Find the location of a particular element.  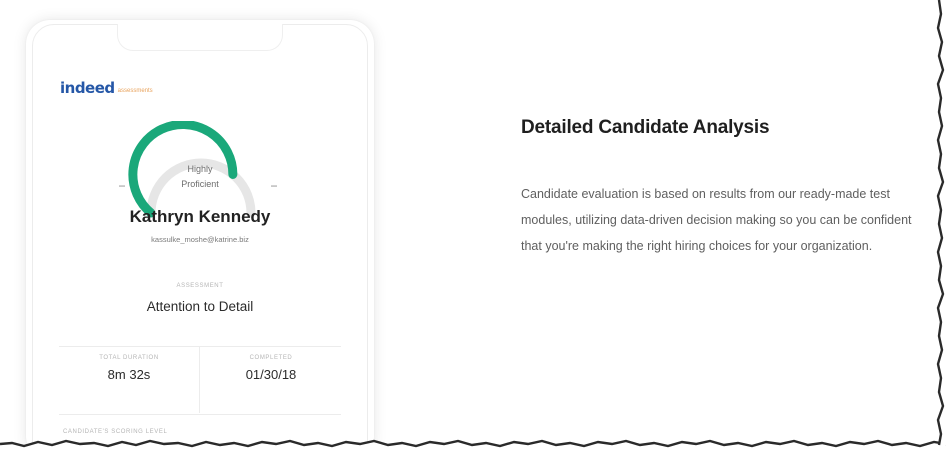

stats-divider-middle is located at coordinates (199, 380).